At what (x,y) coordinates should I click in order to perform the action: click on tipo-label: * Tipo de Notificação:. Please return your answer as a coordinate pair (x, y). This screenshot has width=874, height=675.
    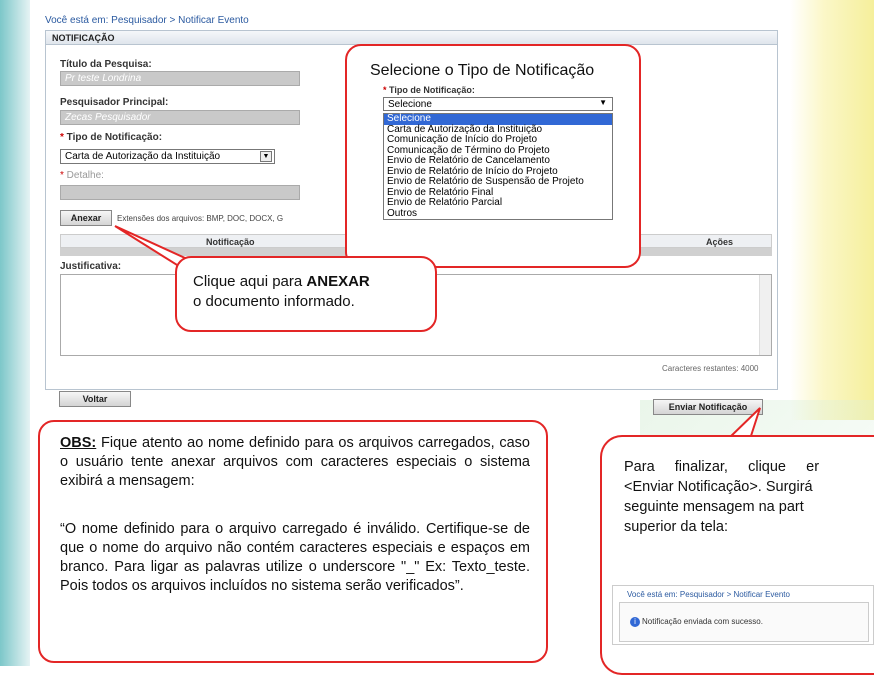
    Looking at the image, I should click on (111, 137).